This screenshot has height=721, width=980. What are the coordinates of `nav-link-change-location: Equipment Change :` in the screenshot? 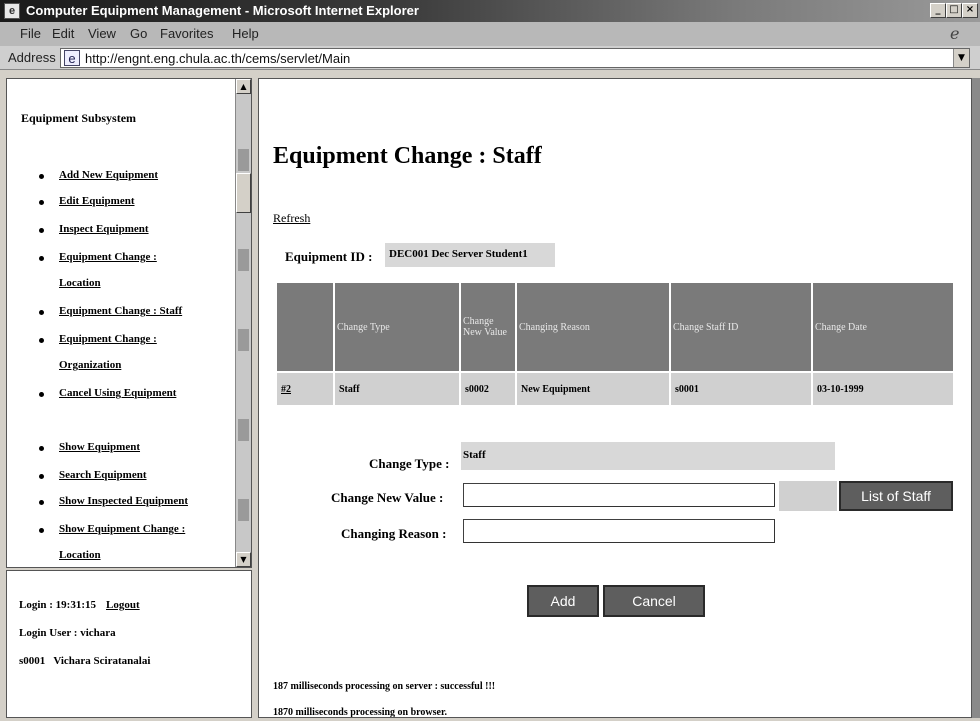 It's located at (108, 257).